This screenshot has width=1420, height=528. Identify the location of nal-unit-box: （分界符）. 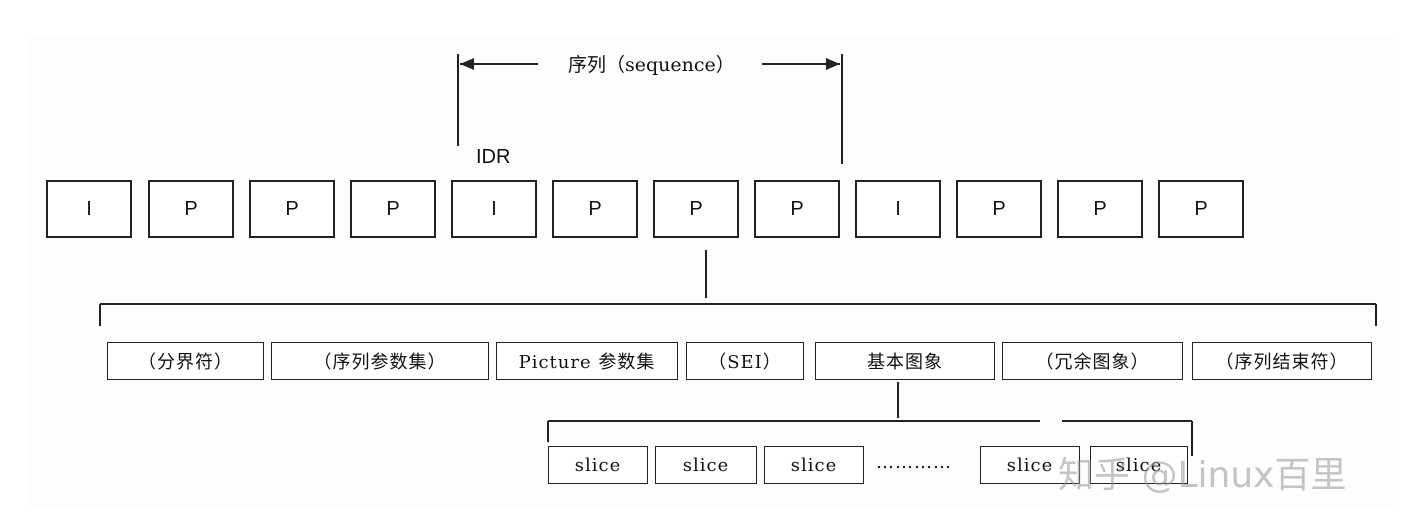
(185, 361).